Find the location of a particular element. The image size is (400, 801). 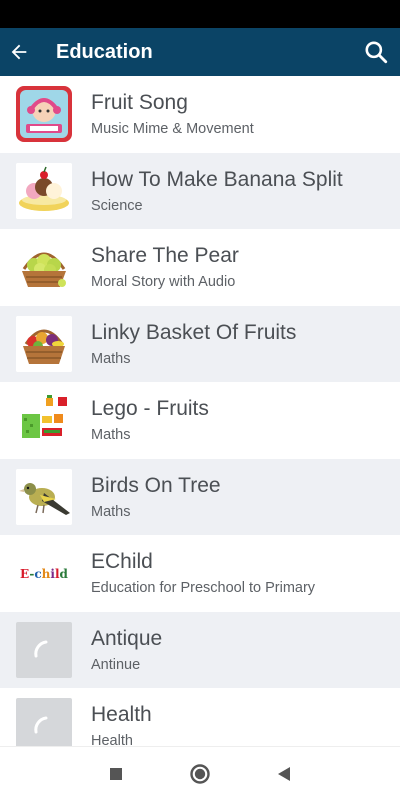

list-item-birds-on-tree: Birds On Tree Maths is located at coordinates (200, 496).